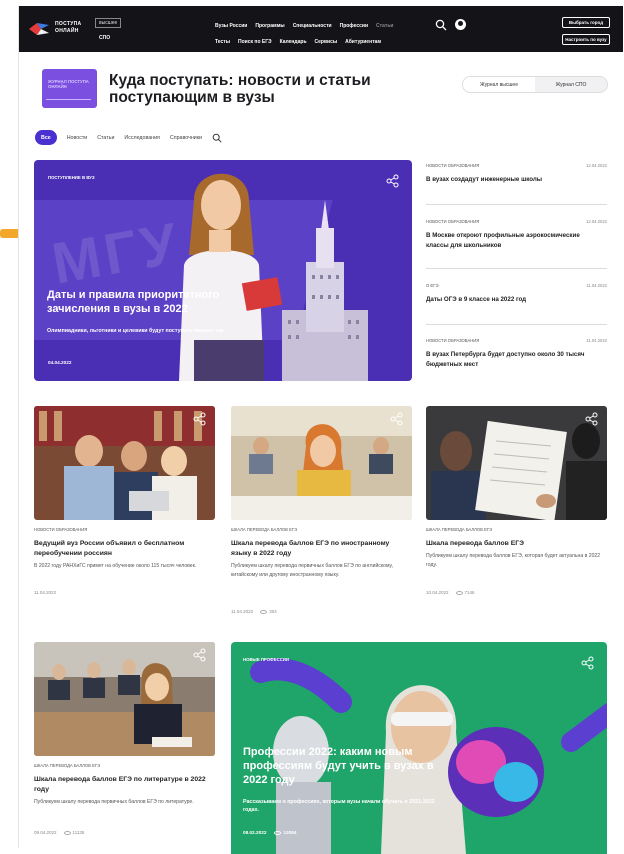 The image size is (624, 854). I want to click on setup-by-university-button: Настроить по вузу, so click(586, 39).